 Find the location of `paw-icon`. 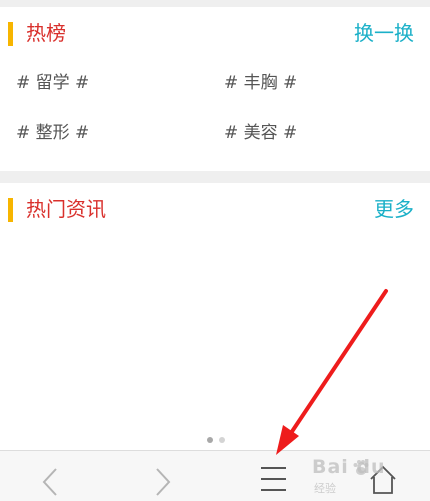

paw-icon is located at coordinates (361, 467).